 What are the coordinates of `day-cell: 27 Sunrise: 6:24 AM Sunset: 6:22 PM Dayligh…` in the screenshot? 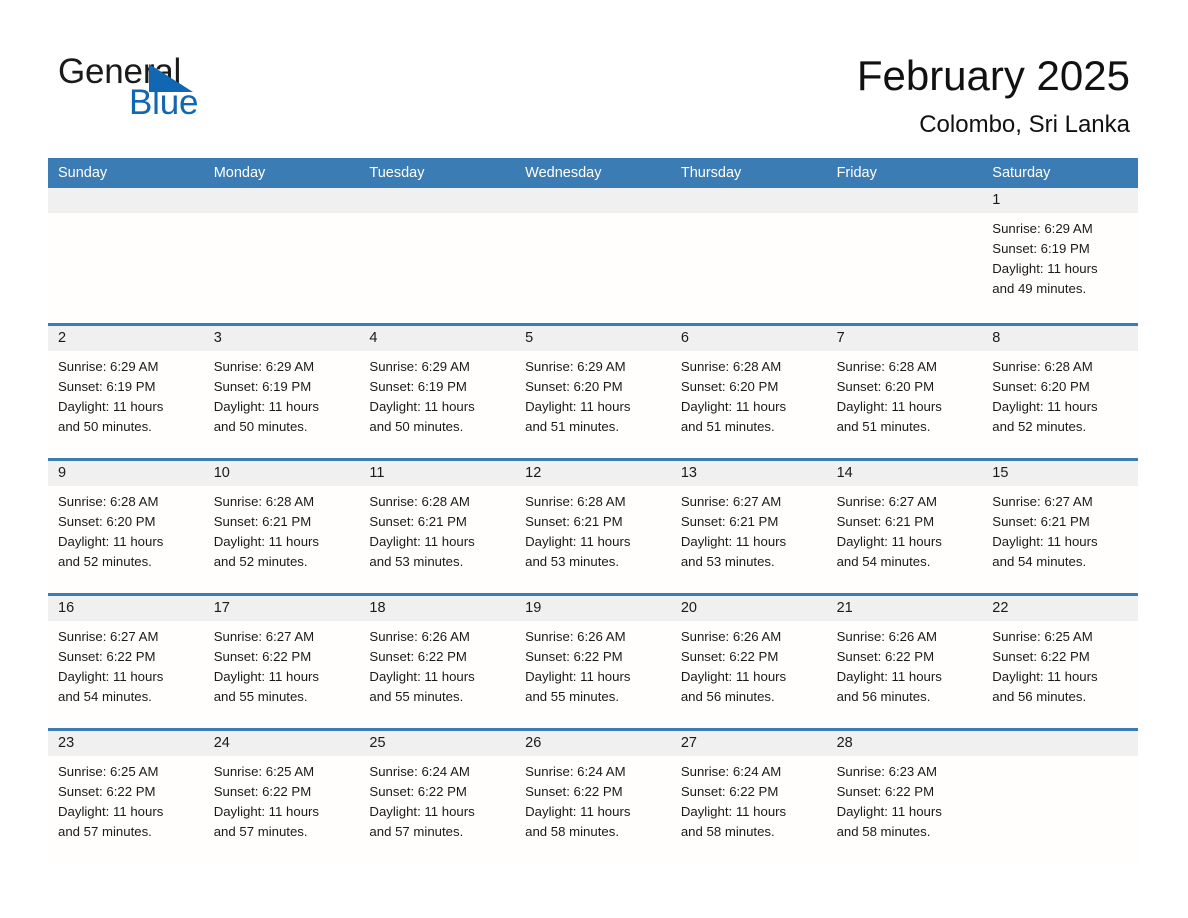 It's located at (748, 797).